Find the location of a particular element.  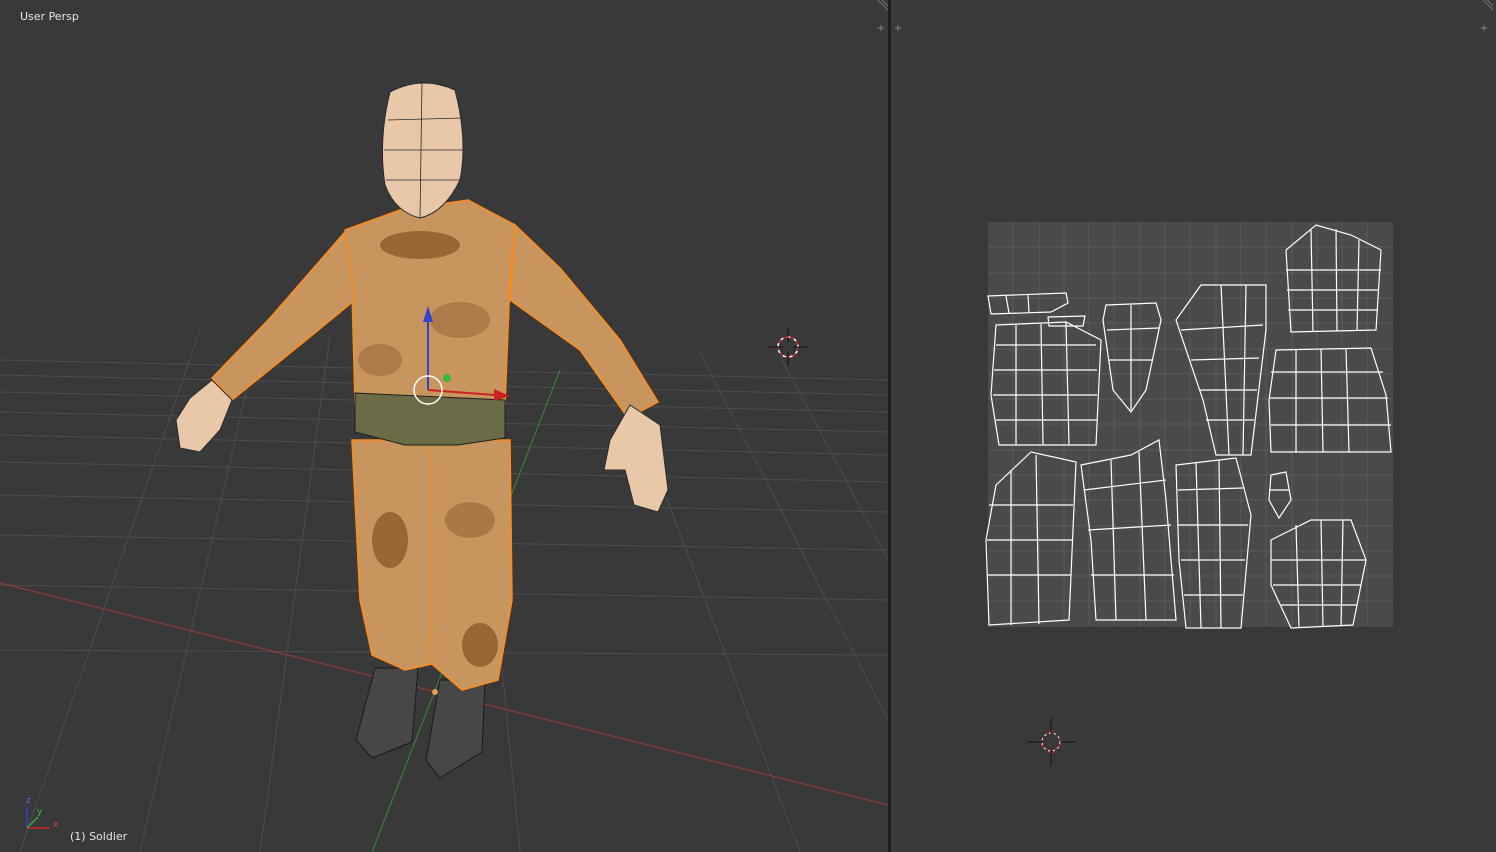

3d-cursor-icon is located at coordinates (788, 347).